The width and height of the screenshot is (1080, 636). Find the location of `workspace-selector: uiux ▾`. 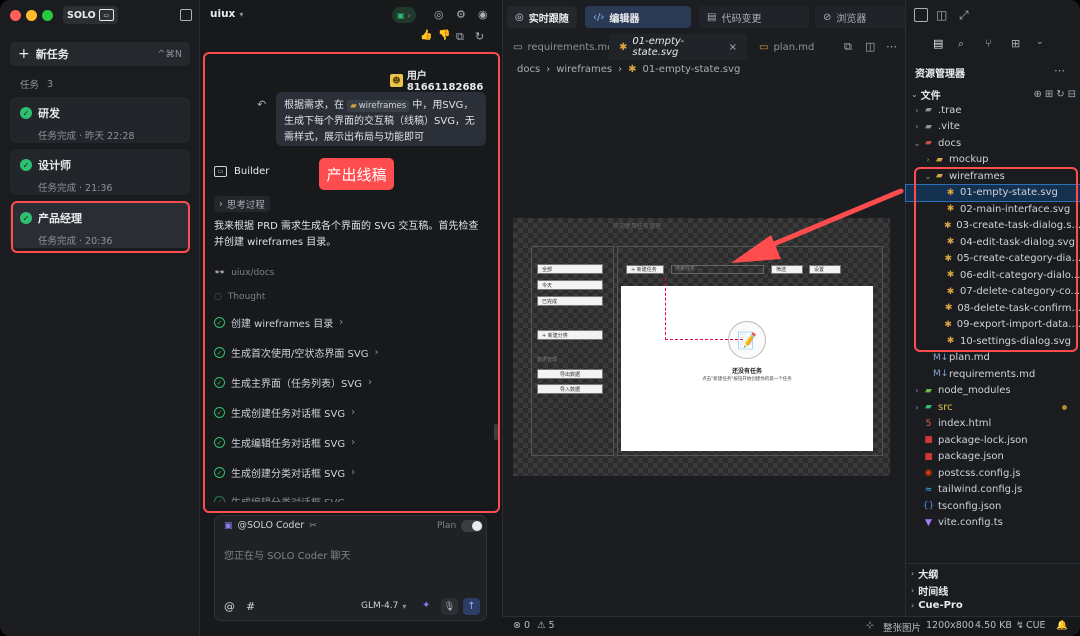

workspace-selector: uiux ▾ is located at coordinates (226, 14).